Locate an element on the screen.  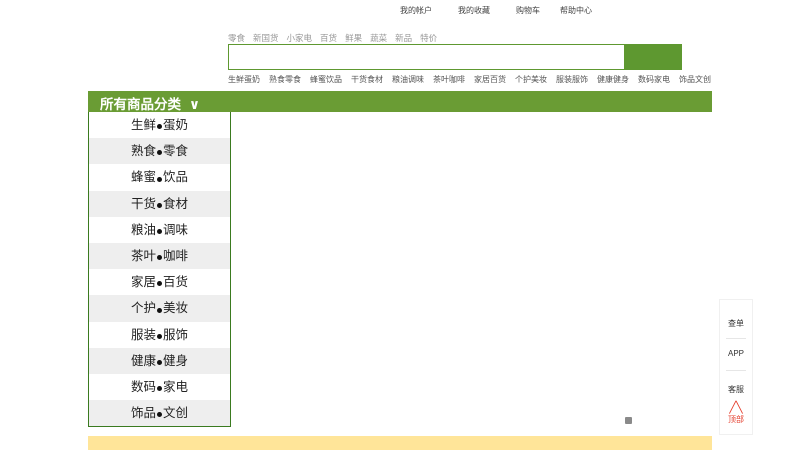
category-label: 蜂蜜 is located at coordinates (143, 177).